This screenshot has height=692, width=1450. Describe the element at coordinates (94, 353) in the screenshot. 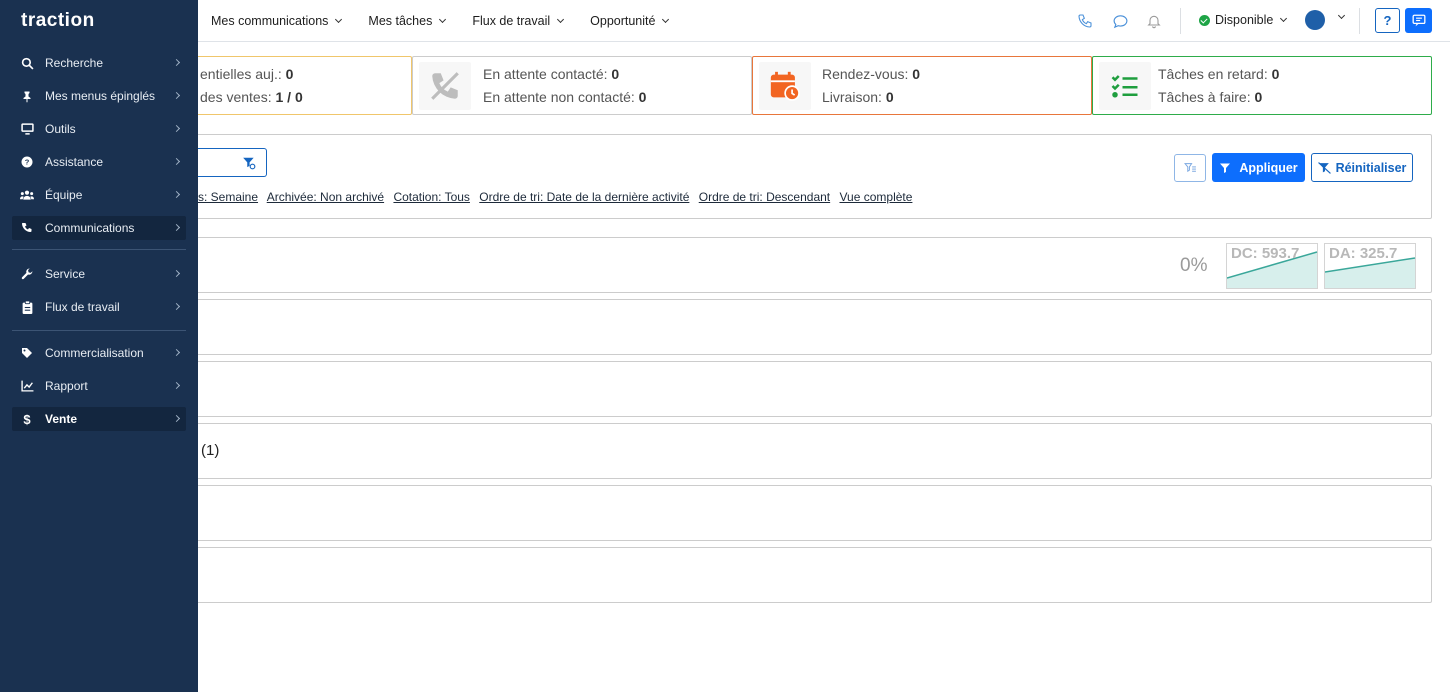

I see `sidebar-item-label: Commercialisation` at that location.